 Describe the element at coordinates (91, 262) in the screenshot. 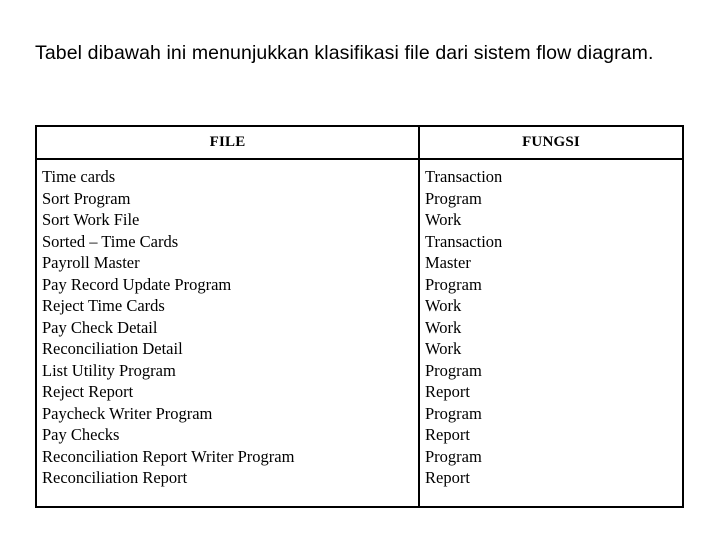

I see `list-item: Payroll Master` at that location.